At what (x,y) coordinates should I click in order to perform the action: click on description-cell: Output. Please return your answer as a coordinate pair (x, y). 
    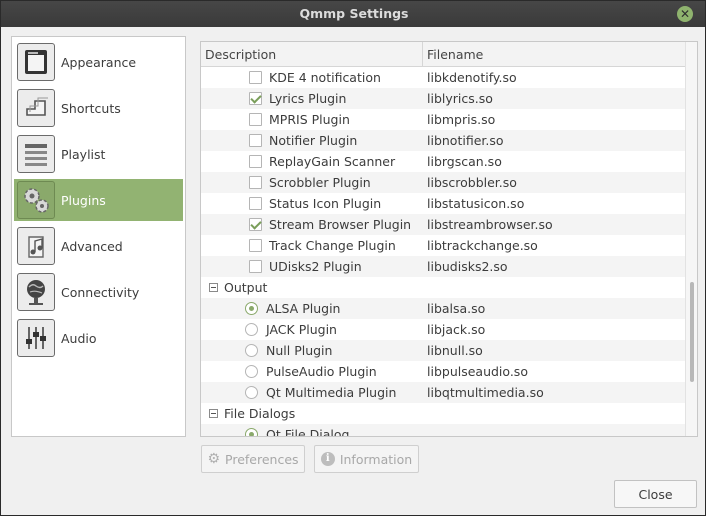
    Looking at the image, I should click on (312, 287).